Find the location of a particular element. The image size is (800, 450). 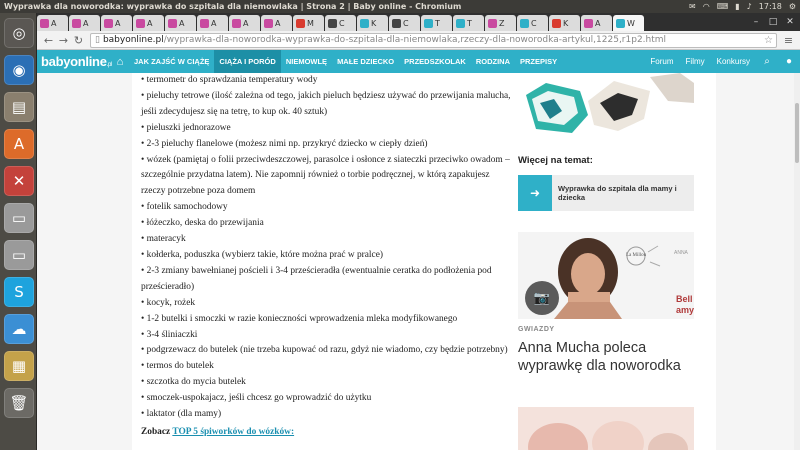

camera-icon: 📷 is located at coordinates (542, 298).